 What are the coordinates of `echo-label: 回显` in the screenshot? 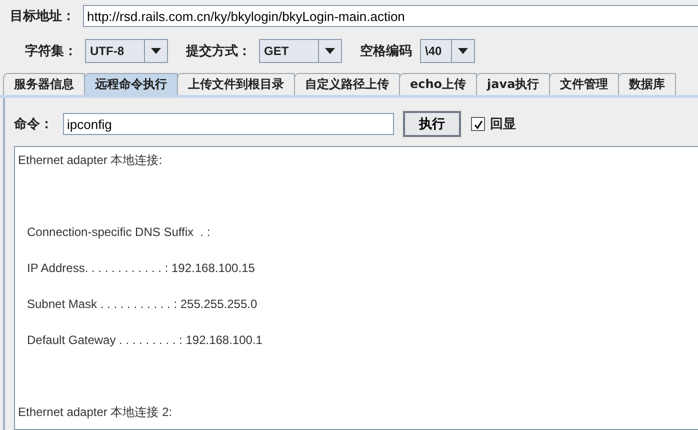 It's located at (503, 124).